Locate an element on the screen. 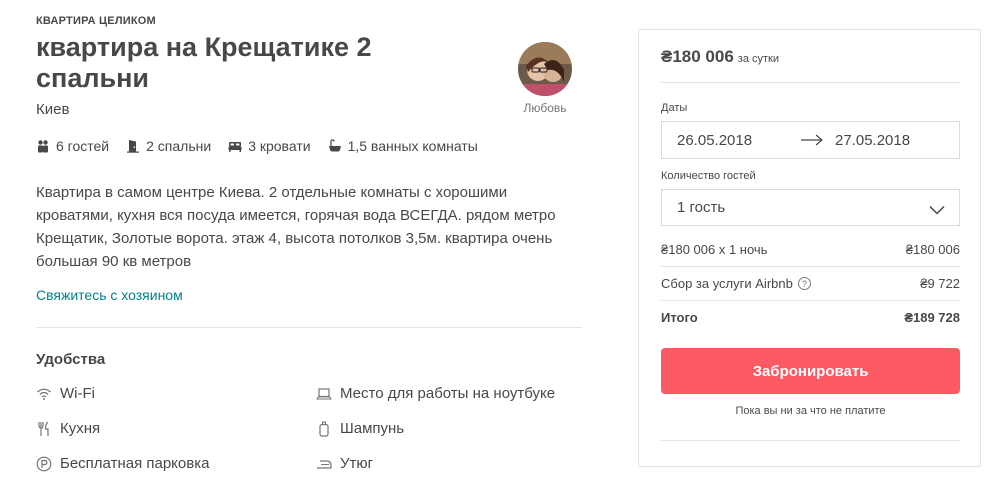 Image resolution: width=1000 pixels, height=483 pixels. stat-baths-label: 1,5 ванных комнаты is located at coordinates (412, 146).